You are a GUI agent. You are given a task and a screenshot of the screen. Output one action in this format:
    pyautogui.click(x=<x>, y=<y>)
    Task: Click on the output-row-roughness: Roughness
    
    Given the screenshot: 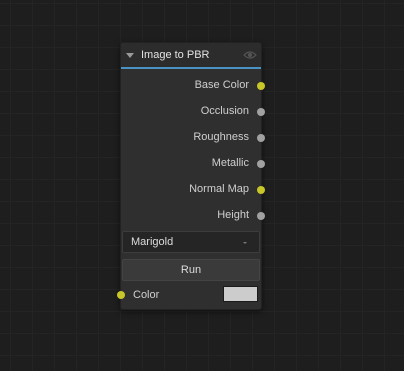 What is the action you would take?
    pyautogui.click(x=193, y=138)
    